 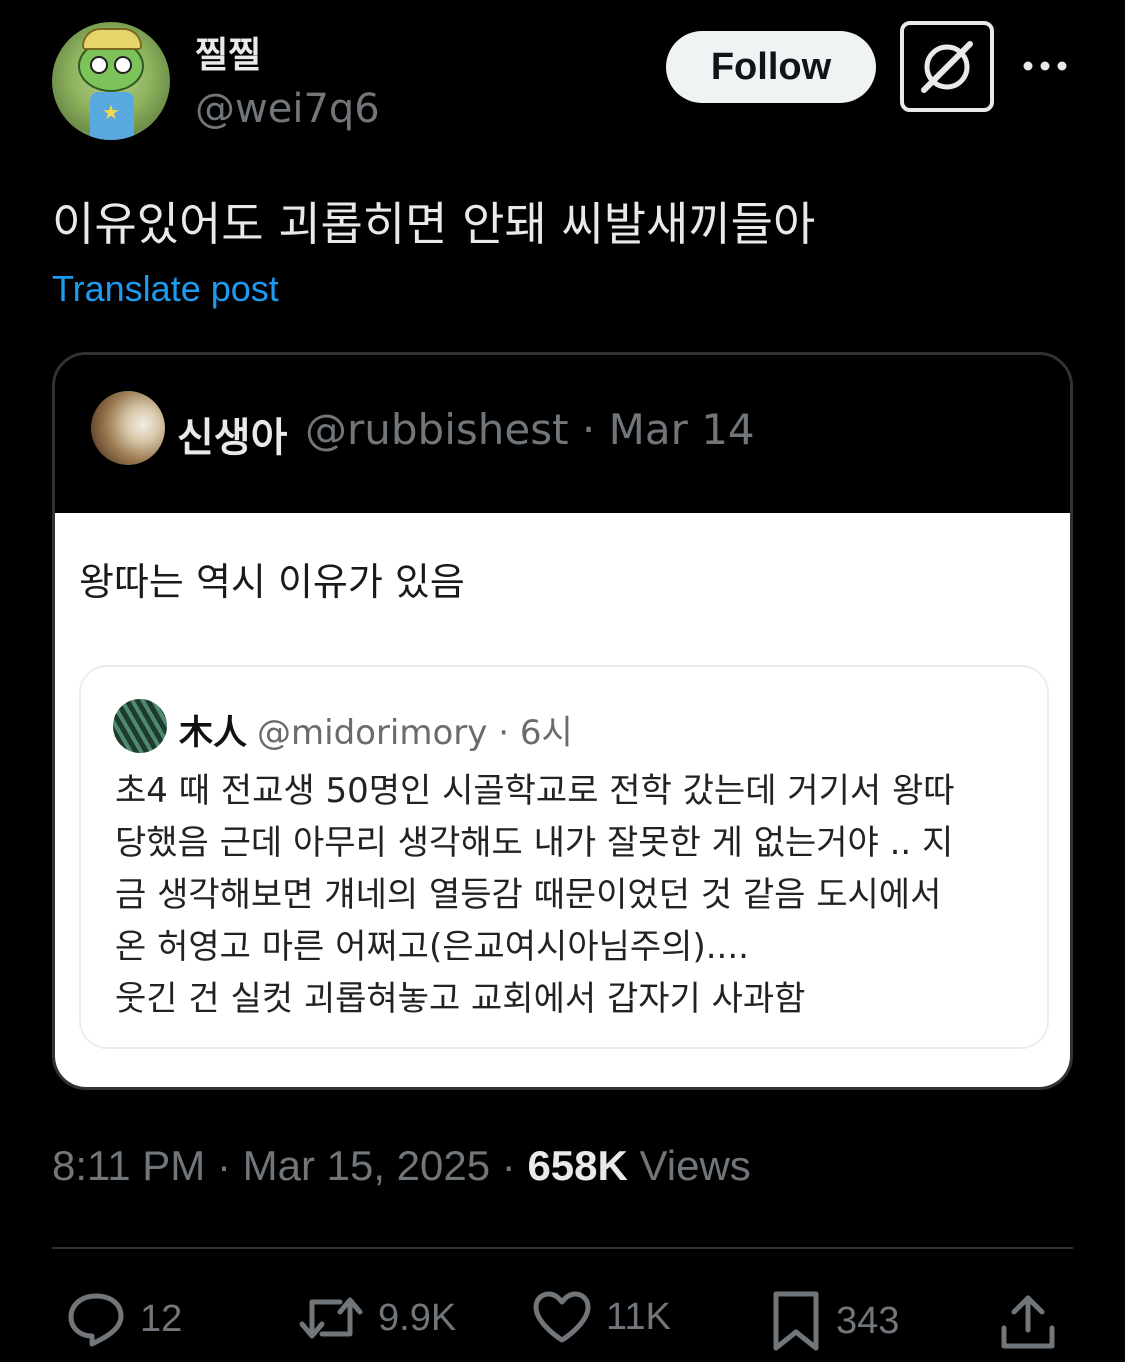 What do you see at coordinates (415, 733) in the screenshot?
I see `inner-author-meta: @midorimory · 6시` at bounding box center [415, 733].